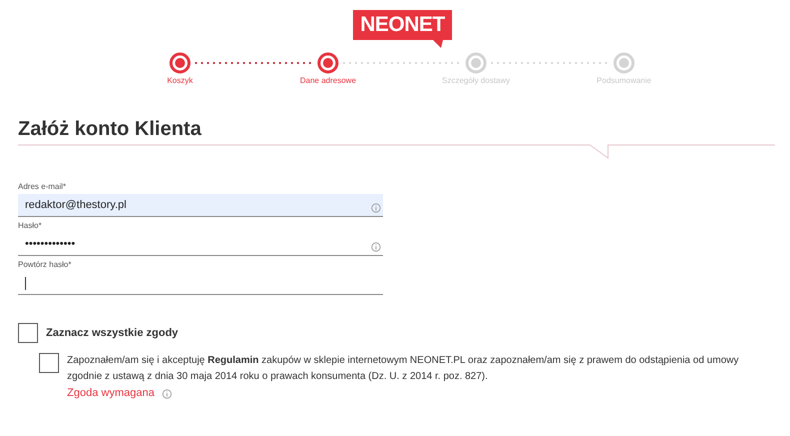 This screenshot has width=790, height=436. I want to click on field-label: Hasło*, so click(30, 226).